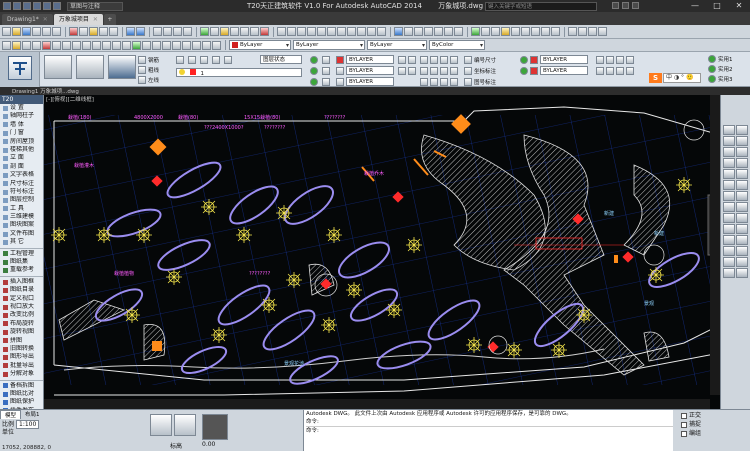 The image size is (750, 451). I want to click on ime-toolbar: 中 ◑ ° 🙂, so click(682, 78).